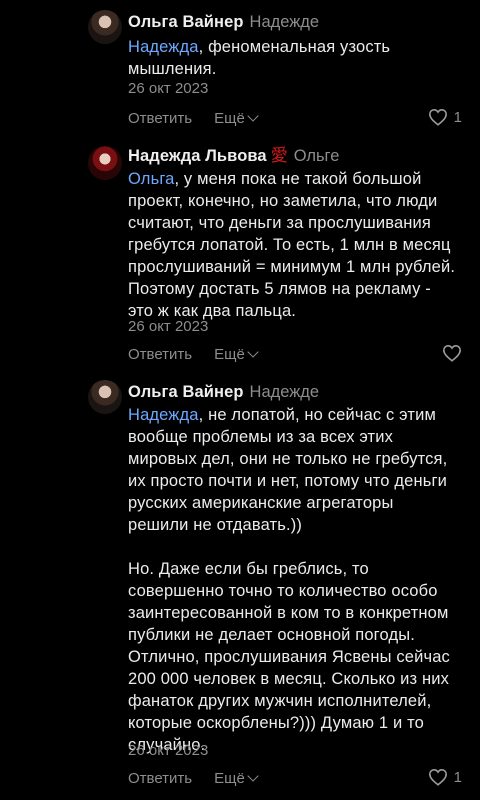 The image size is (480, 800). I want to click on author-name: Надежда Львова, so click(197, 156).